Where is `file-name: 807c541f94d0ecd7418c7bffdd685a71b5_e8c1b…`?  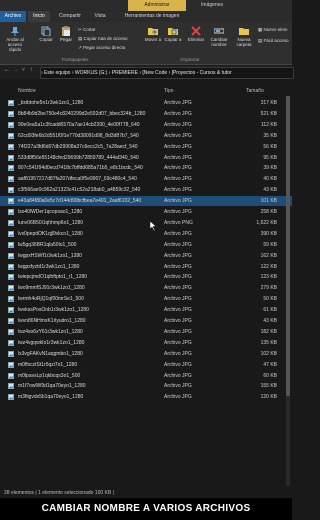 file-name: 807c541f94d0ecd7418c7bffdd685a71b5_e8c1b… is located at coordinates (80, 168).